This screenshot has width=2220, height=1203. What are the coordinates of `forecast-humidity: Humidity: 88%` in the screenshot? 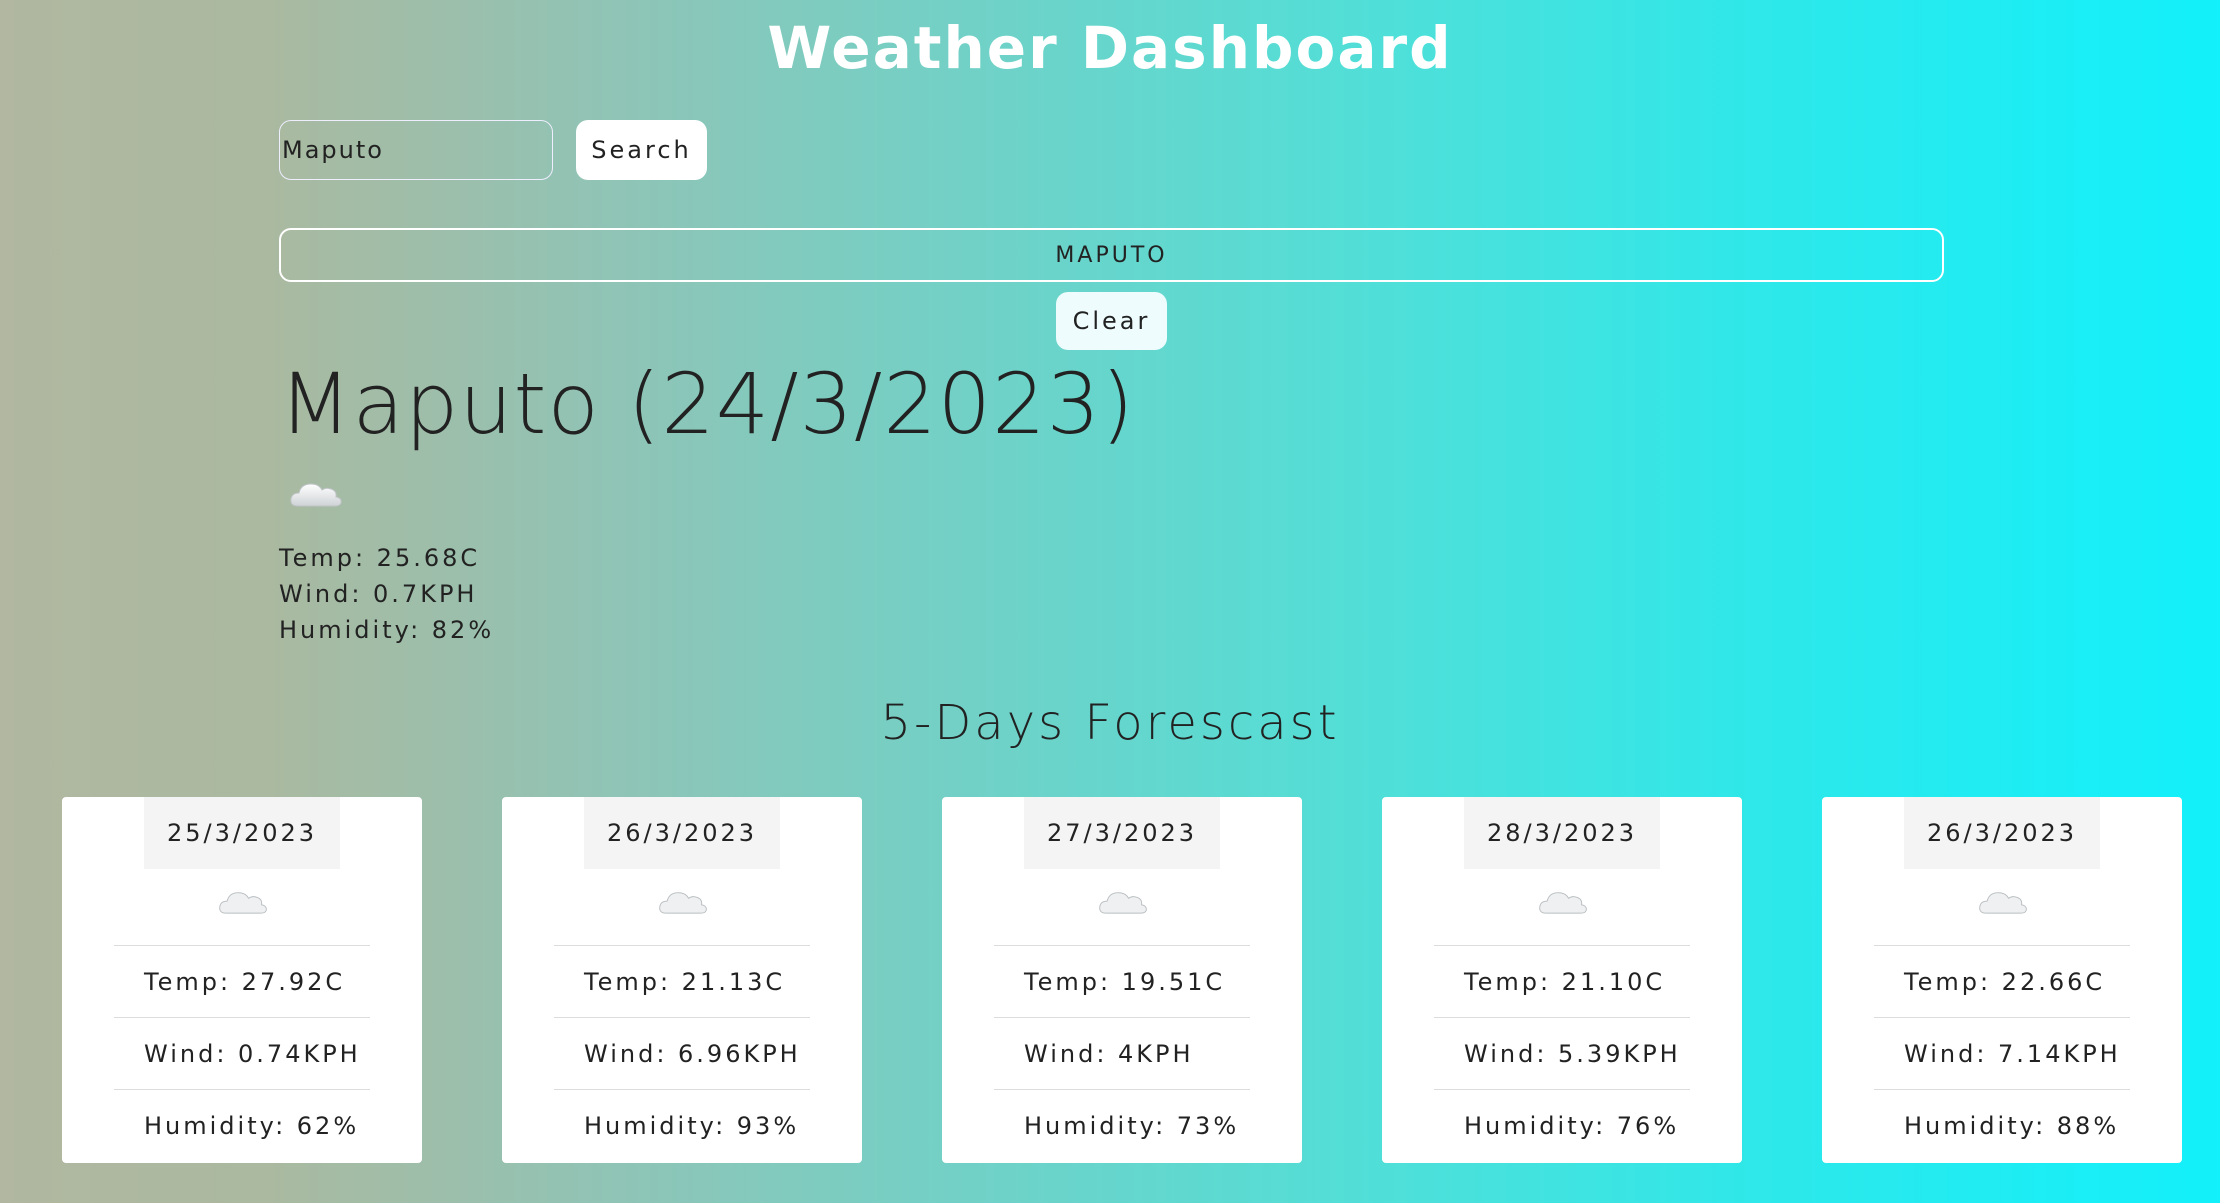 It's located at (2002, 1125).